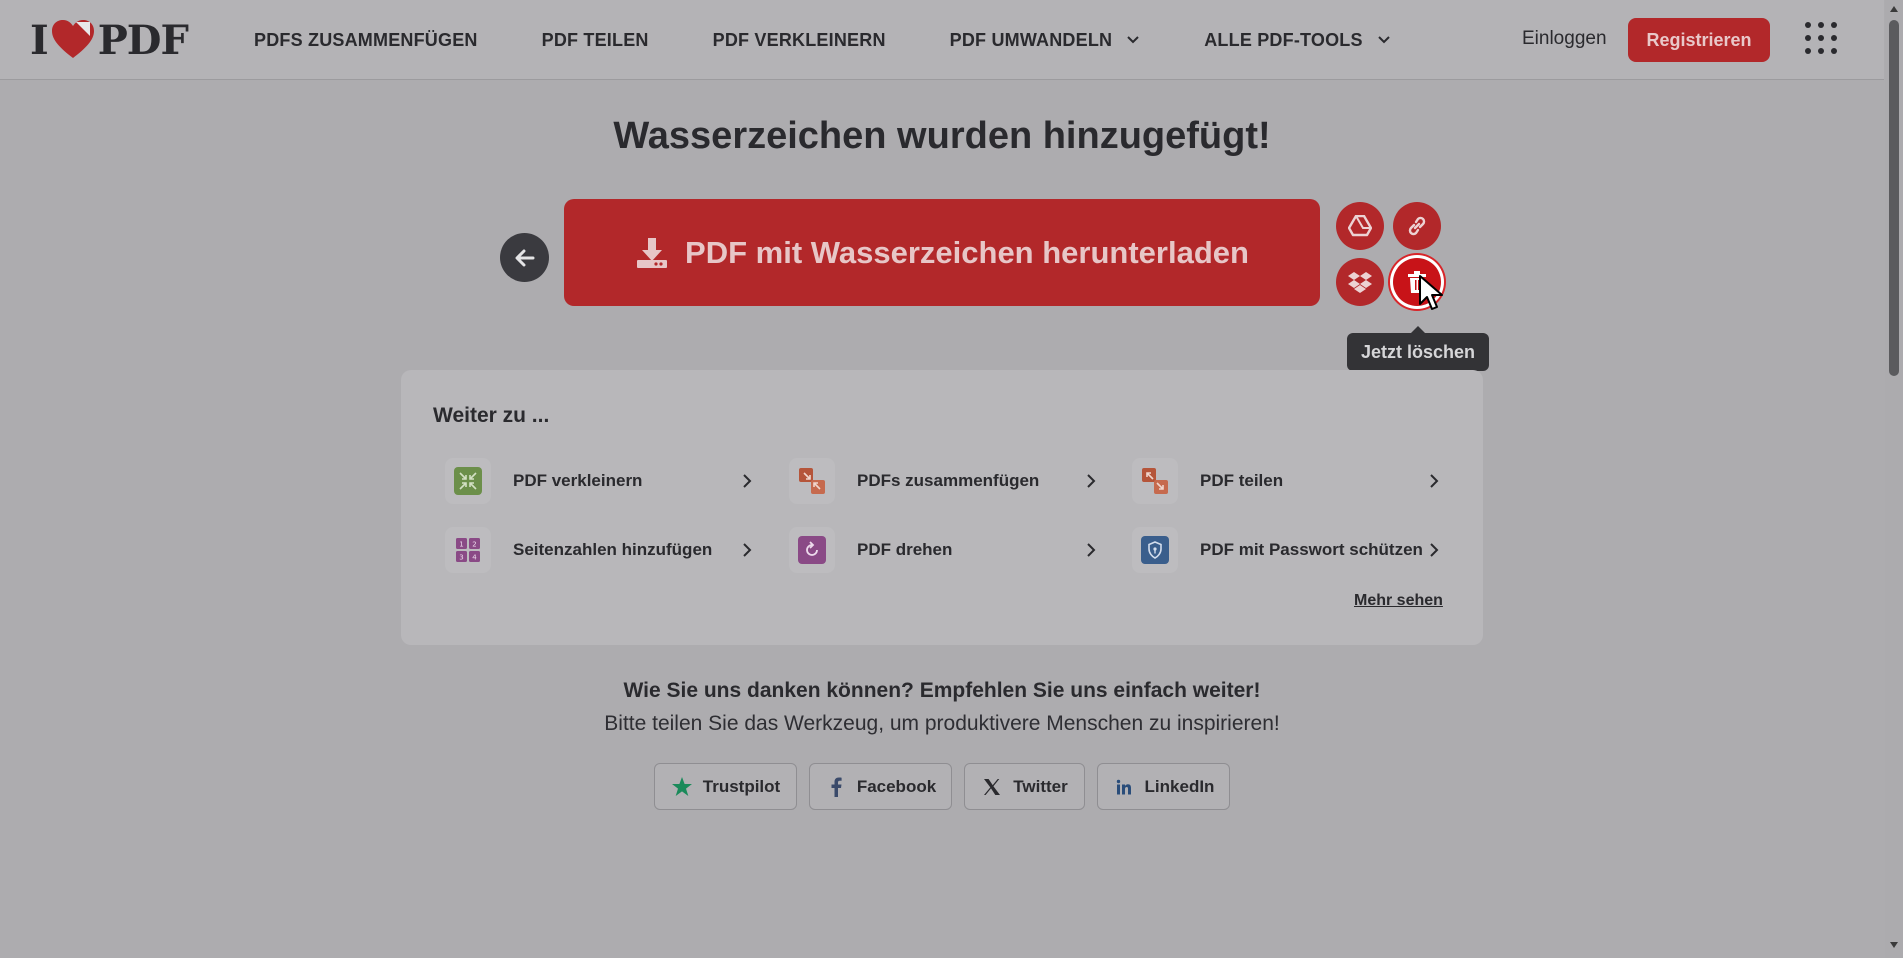 The width and height of the screenshot is (1903, 958). What do you see at coordinates (1894, 9) in the screenshot?
I see `scroll-up-arrow-icon` at bounding box center [1894, 9].